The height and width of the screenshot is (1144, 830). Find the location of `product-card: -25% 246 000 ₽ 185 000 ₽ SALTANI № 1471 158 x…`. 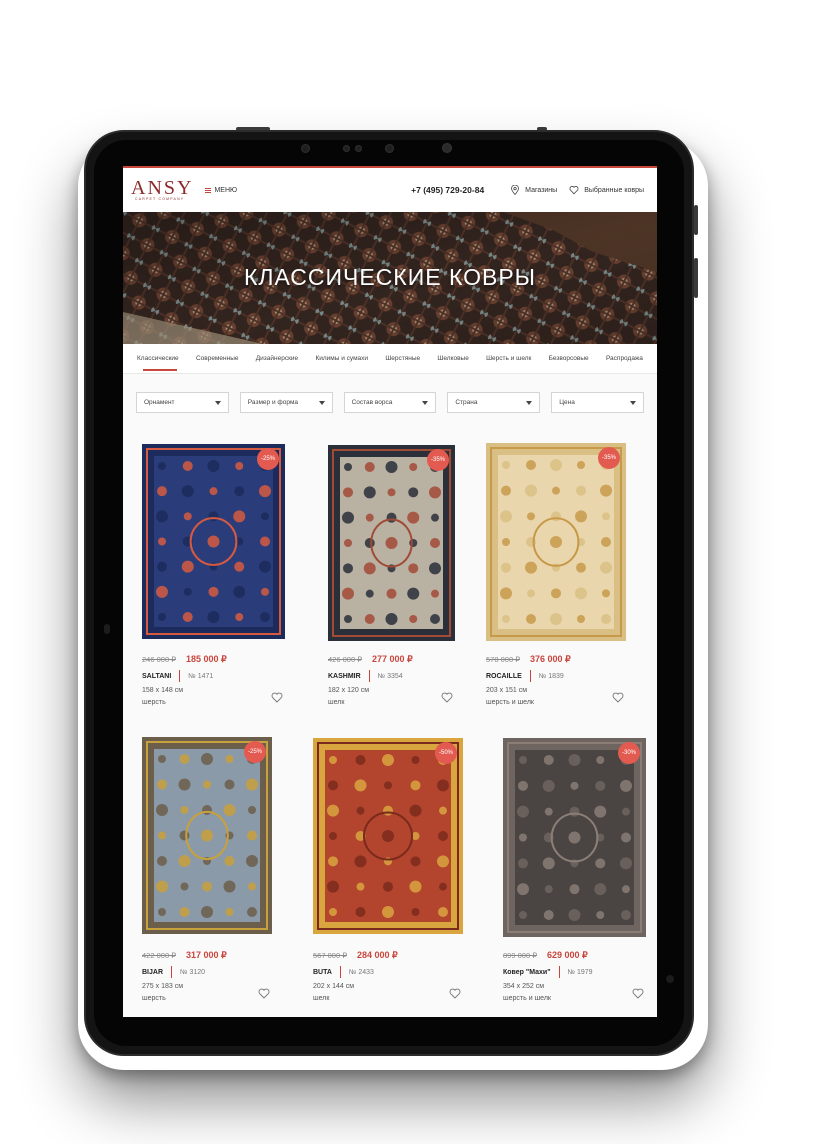

product-card: -25% 246 000 ₽ 185 000 ₽ SALTANI № 1471 158 x… is located at coordinates (222, 589).